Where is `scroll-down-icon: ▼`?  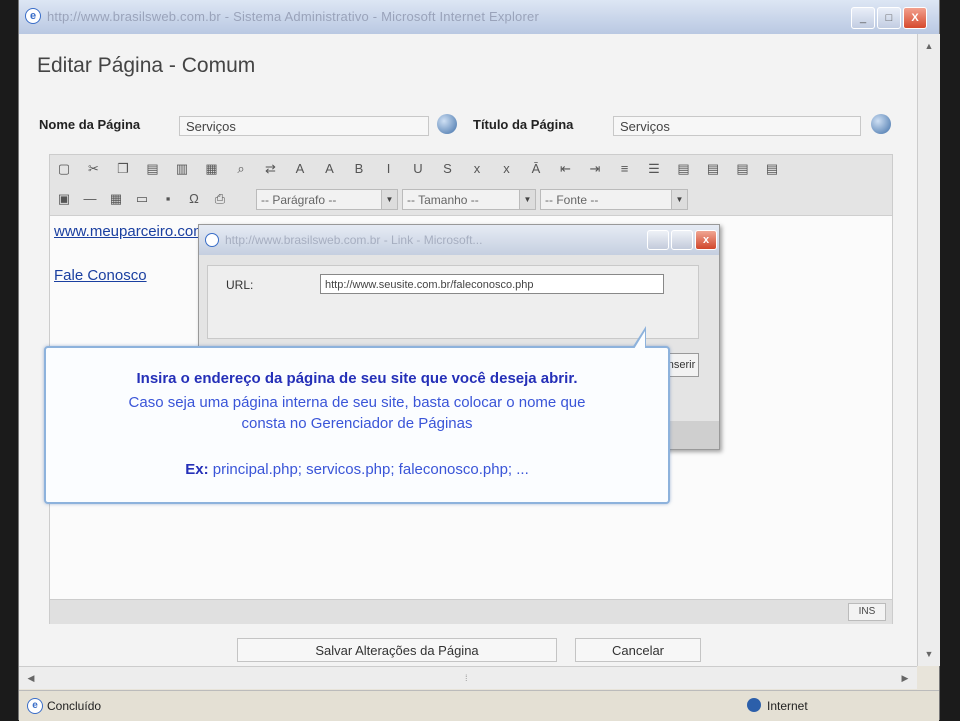 scroll-down-icon: ▼ is located at coordinates (929, 654).